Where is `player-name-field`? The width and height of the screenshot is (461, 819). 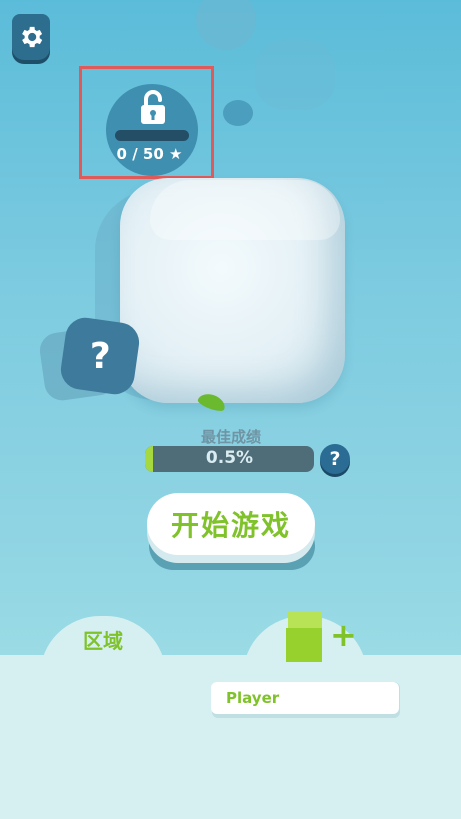
player-name-field is located at coordinates (305, 698).